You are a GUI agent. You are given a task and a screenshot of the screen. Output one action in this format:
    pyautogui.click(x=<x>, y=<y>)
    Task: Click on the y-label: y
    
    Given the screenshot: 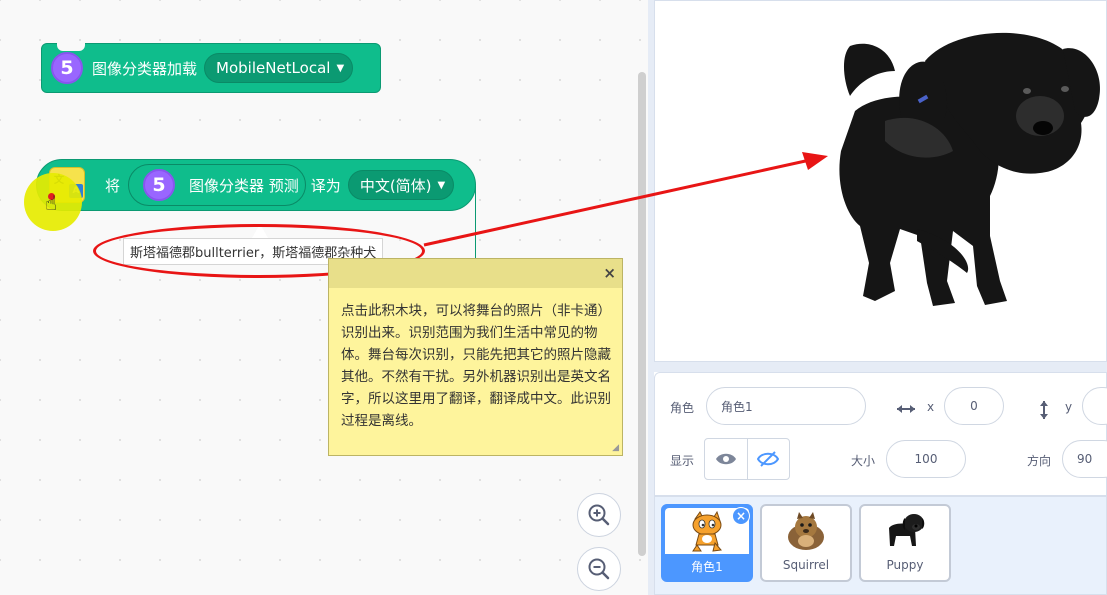 What is the action you would take?
    pyautogui.click(x=1069, y=407)
    